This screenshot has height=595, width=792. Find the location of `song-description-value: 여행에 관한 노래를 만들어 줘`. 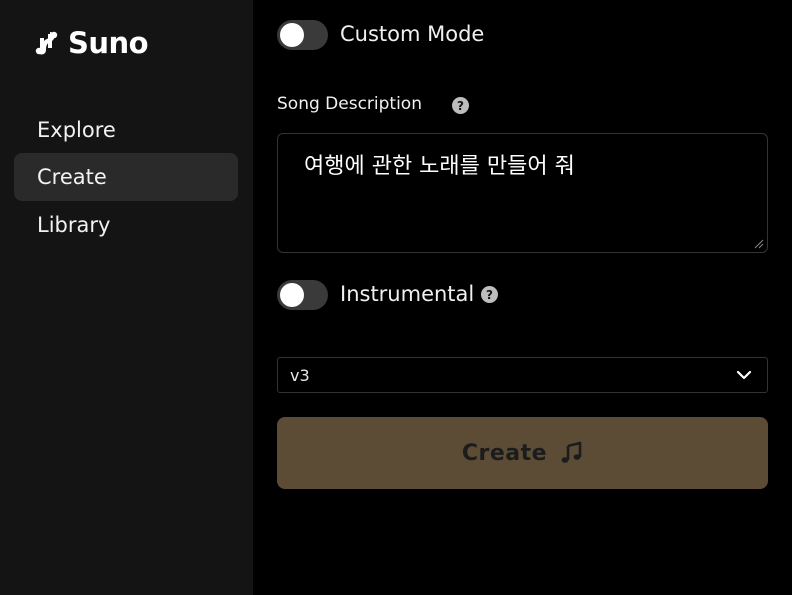

song-description-value: 여행에 관한 노래를 만들어 줘 is located at coordinates (439, 166).